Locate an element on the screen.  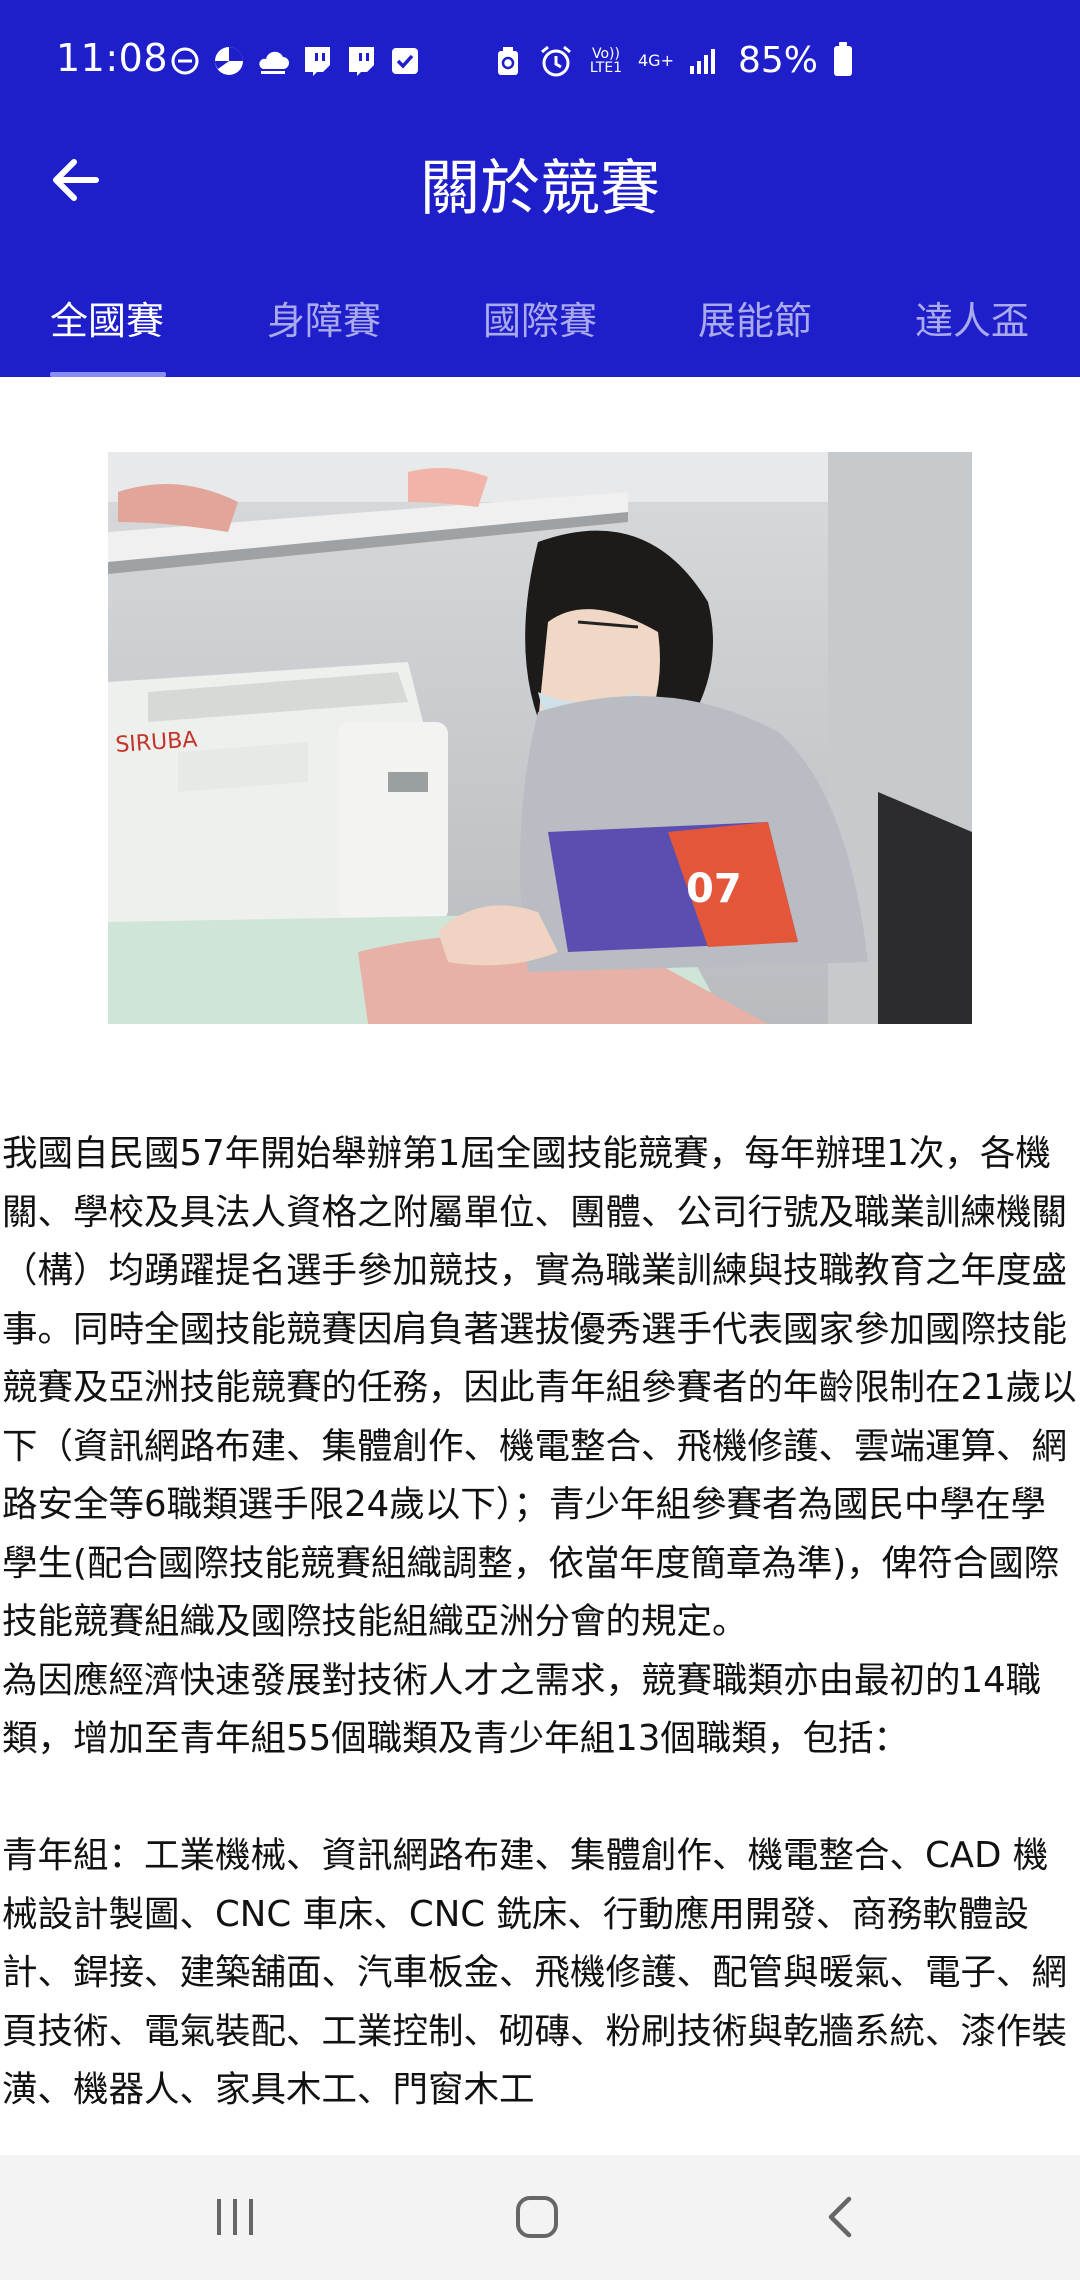
check-box-icon is located at coordinates (405, 61).